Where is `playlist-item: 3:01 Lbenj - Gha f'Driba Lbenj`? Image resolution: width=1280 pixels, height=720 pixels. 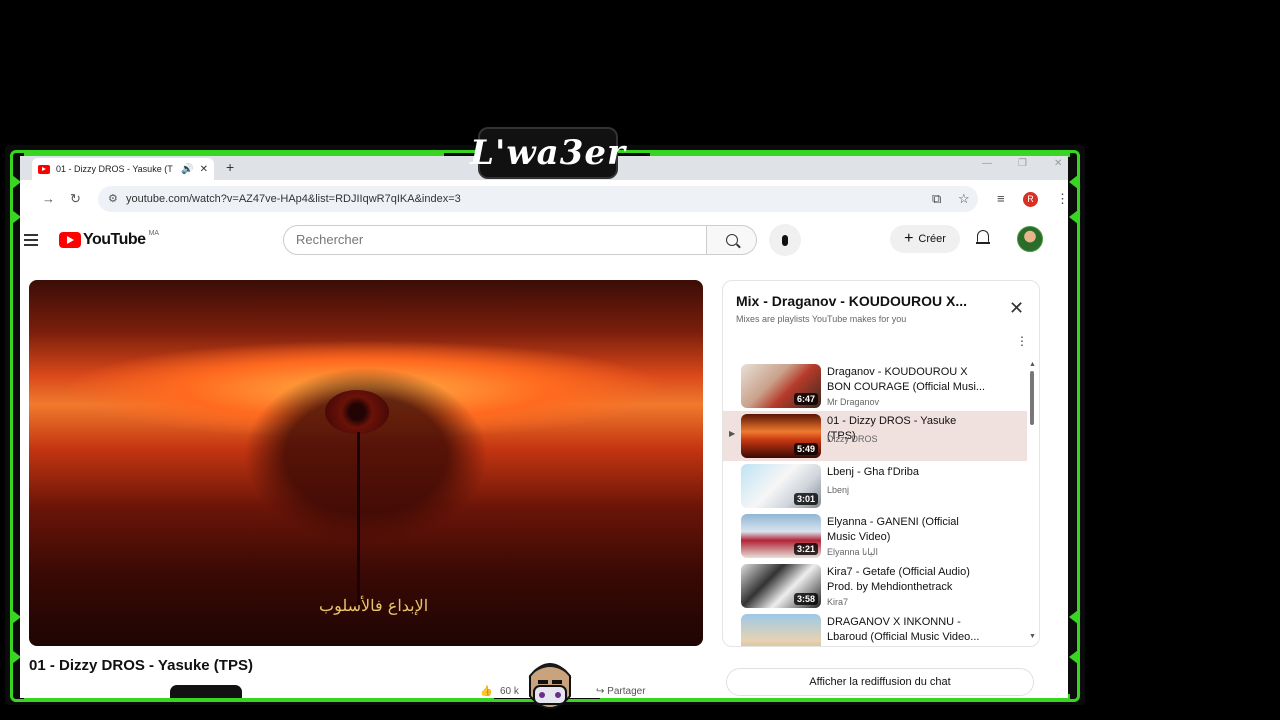
playlist-item: 3:01 Lbenj - Gha f'Driba Lbenj is located at coordinates (875, 486).